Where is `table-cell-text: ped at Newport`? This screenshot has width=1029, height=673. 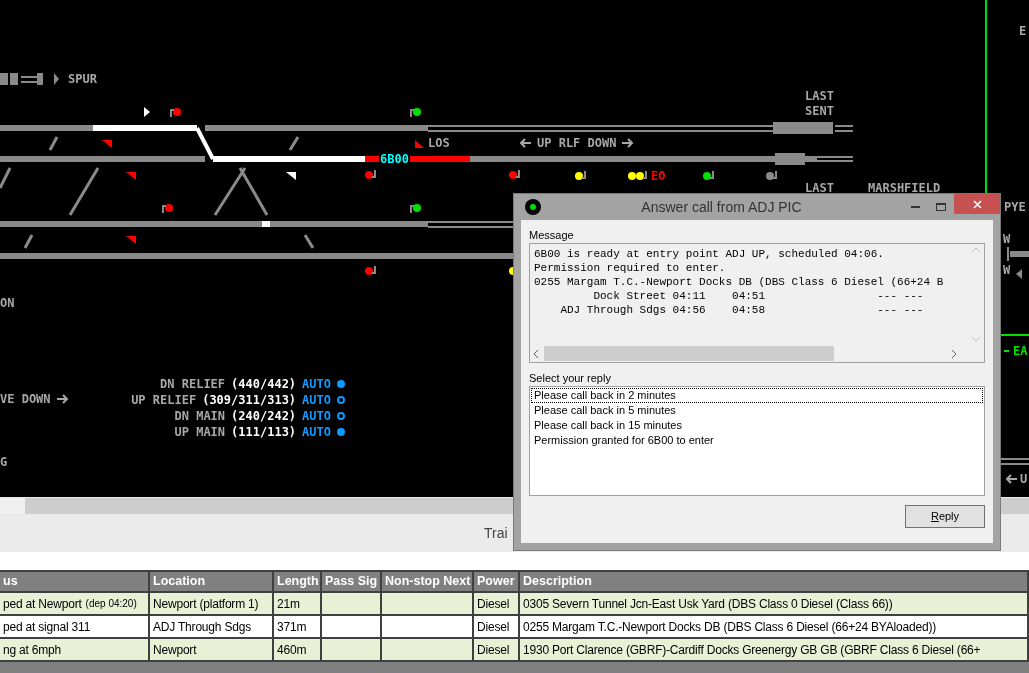
table-cell-text: ped at Newport is located at coordinates (42, 604).